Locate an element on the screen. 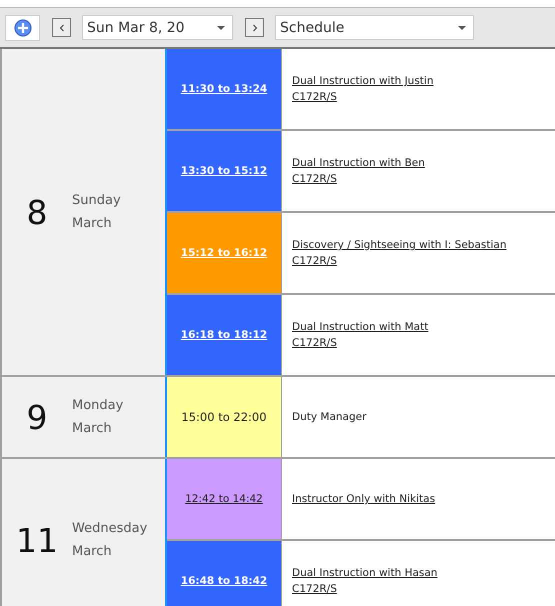 This screenshot has height=606, width=555. time-link: 16:48 to 18:42 is located at coordinates (224, 581).